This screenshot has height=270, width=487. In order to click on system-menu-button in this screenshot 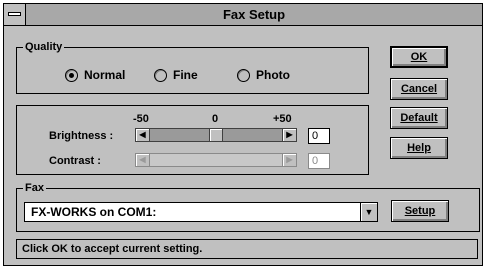, I will do `click(15, 14)`.